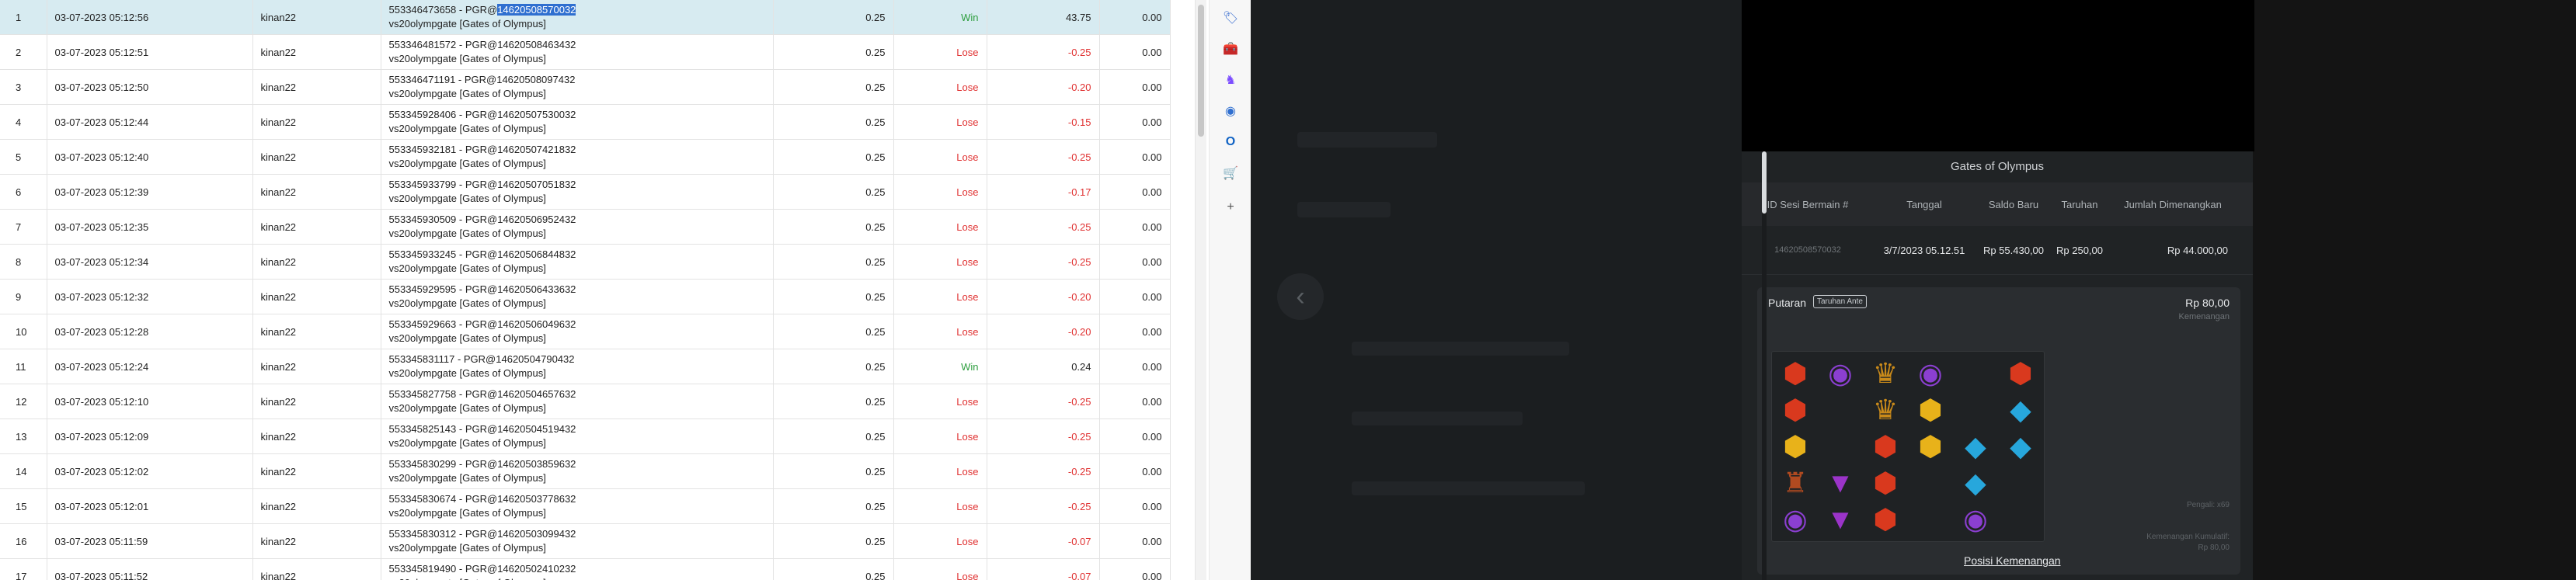  What do you see at coordinates (443, 429) in the screenshot?
I see `row-id-prefix: 553345825143 - PGR@` at bounding box center [443, 429].